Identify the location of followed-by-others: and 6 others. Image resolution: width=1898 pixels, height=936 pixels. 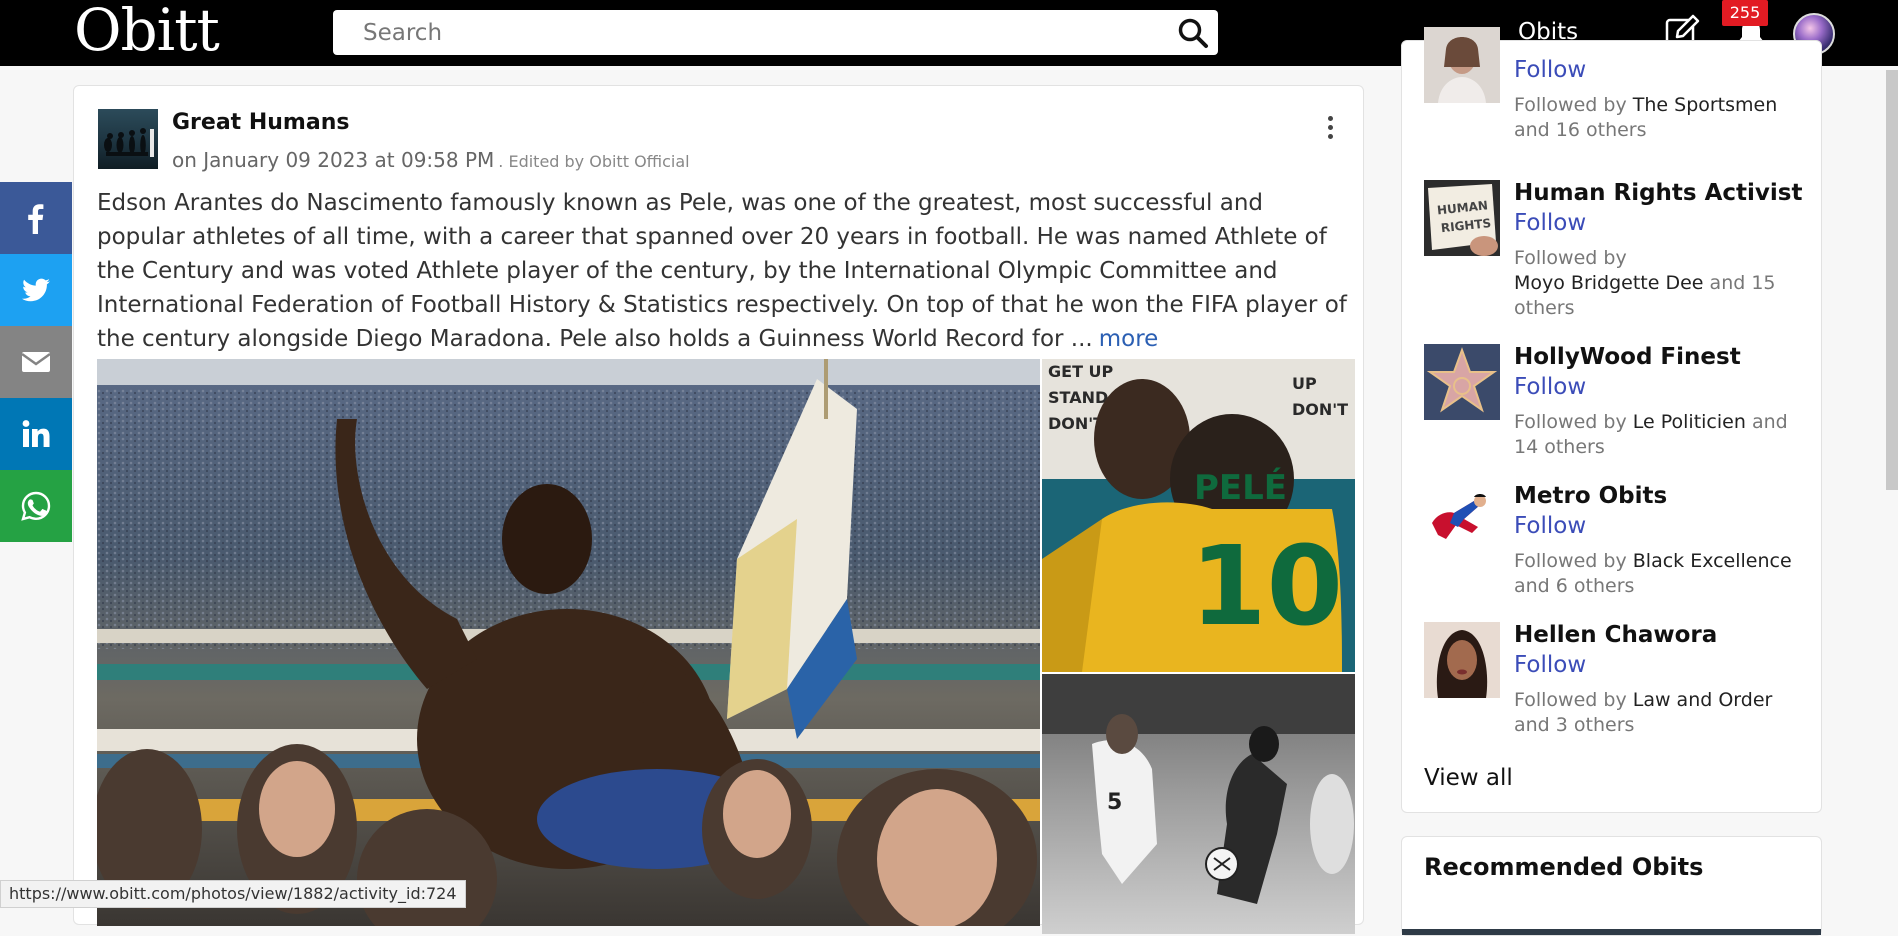
(1574, 586).